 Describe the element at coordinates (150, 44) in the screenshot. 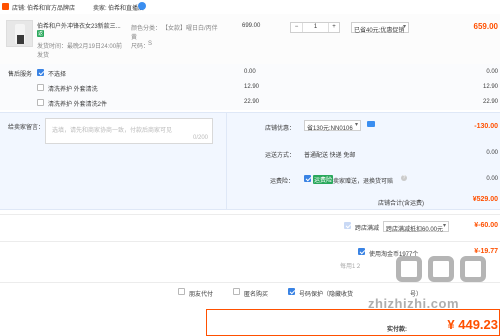

I see `size-value: S` at that location.